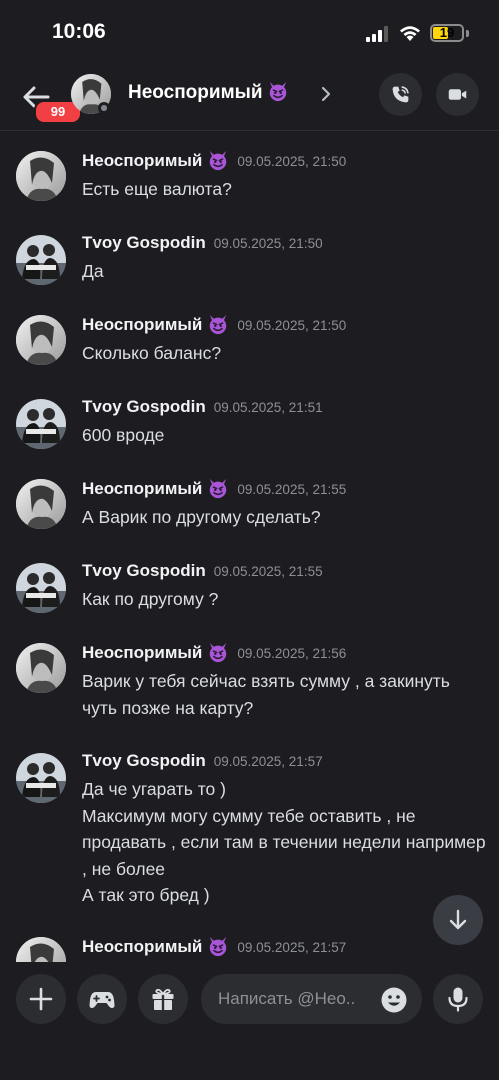 This screenshot has width=499, height=1080. I want to click on message-text: А Варик по другому сделать?, so click(201, 517).